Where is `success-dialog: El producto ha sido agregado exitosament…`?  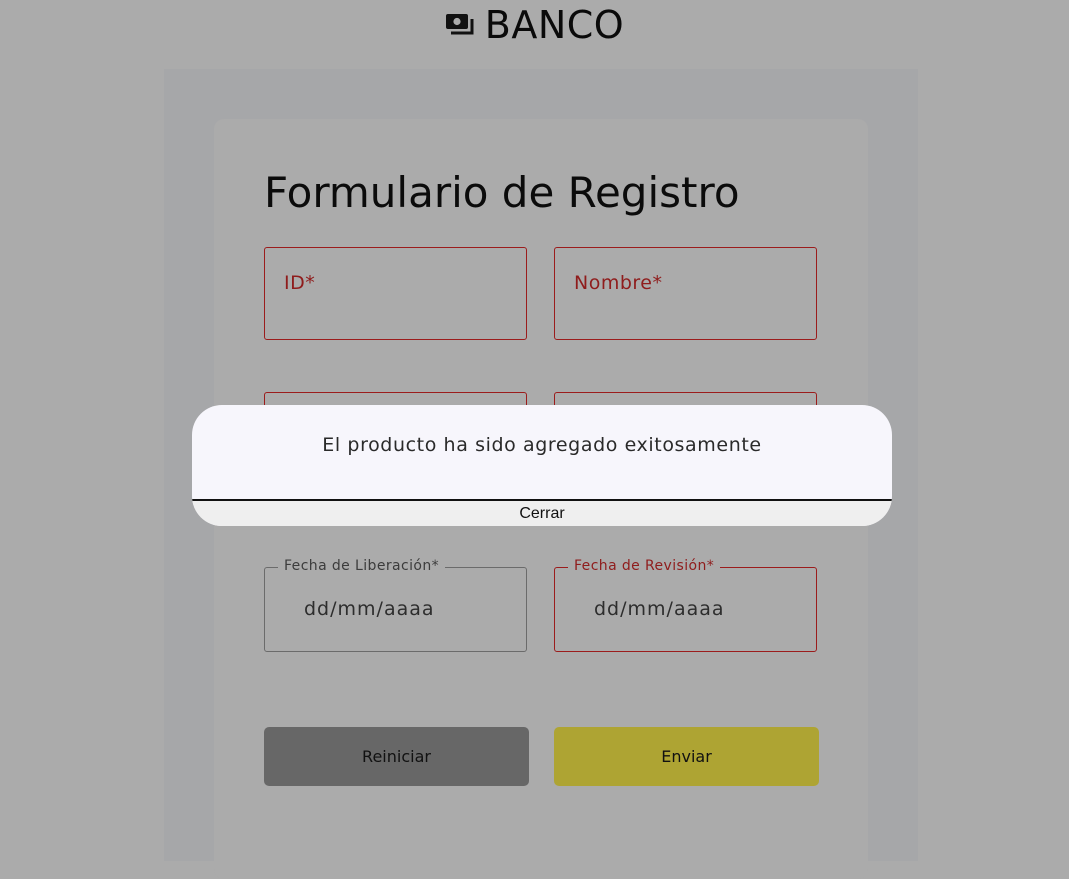 success-dialog: El producto ha sido agregado exitosament… is located at coordinates (542, 465).